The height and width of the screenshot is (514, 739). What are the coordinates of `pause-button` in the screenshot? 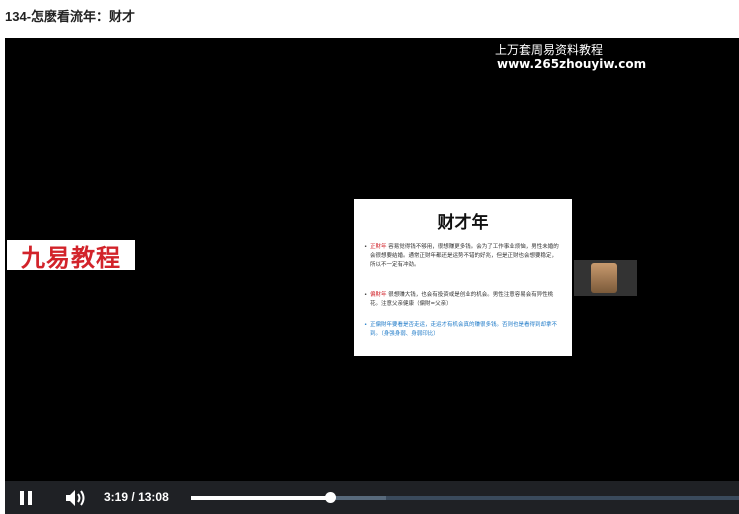 It's located at (26, 498).